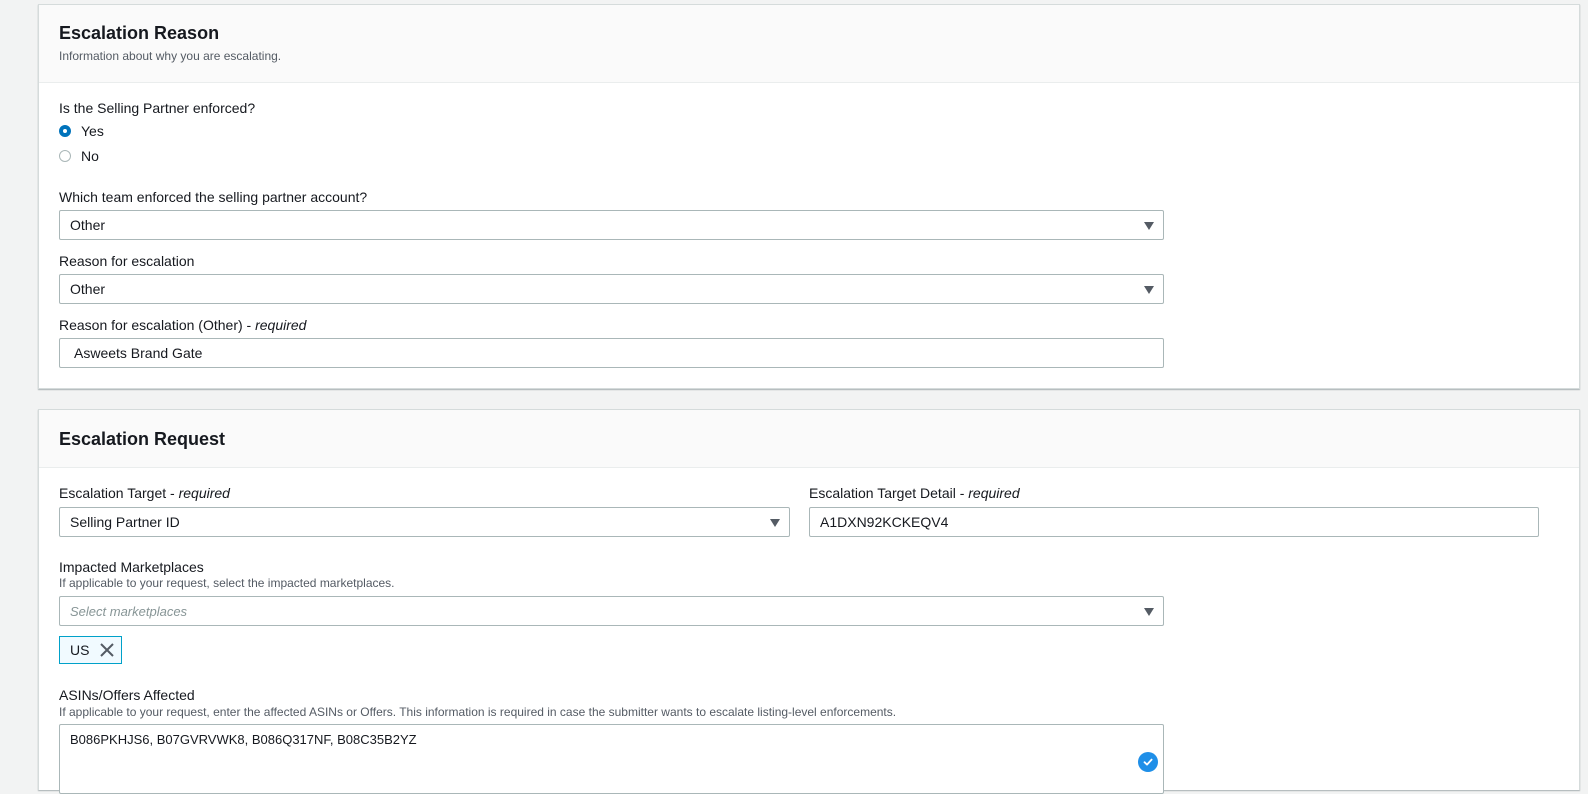 The height and width of the screenshot is (794, 1588). Describe the element at coordinates (125, 522) in the screenshot. I see `target-select-value: Selling Partner ID` at that location.